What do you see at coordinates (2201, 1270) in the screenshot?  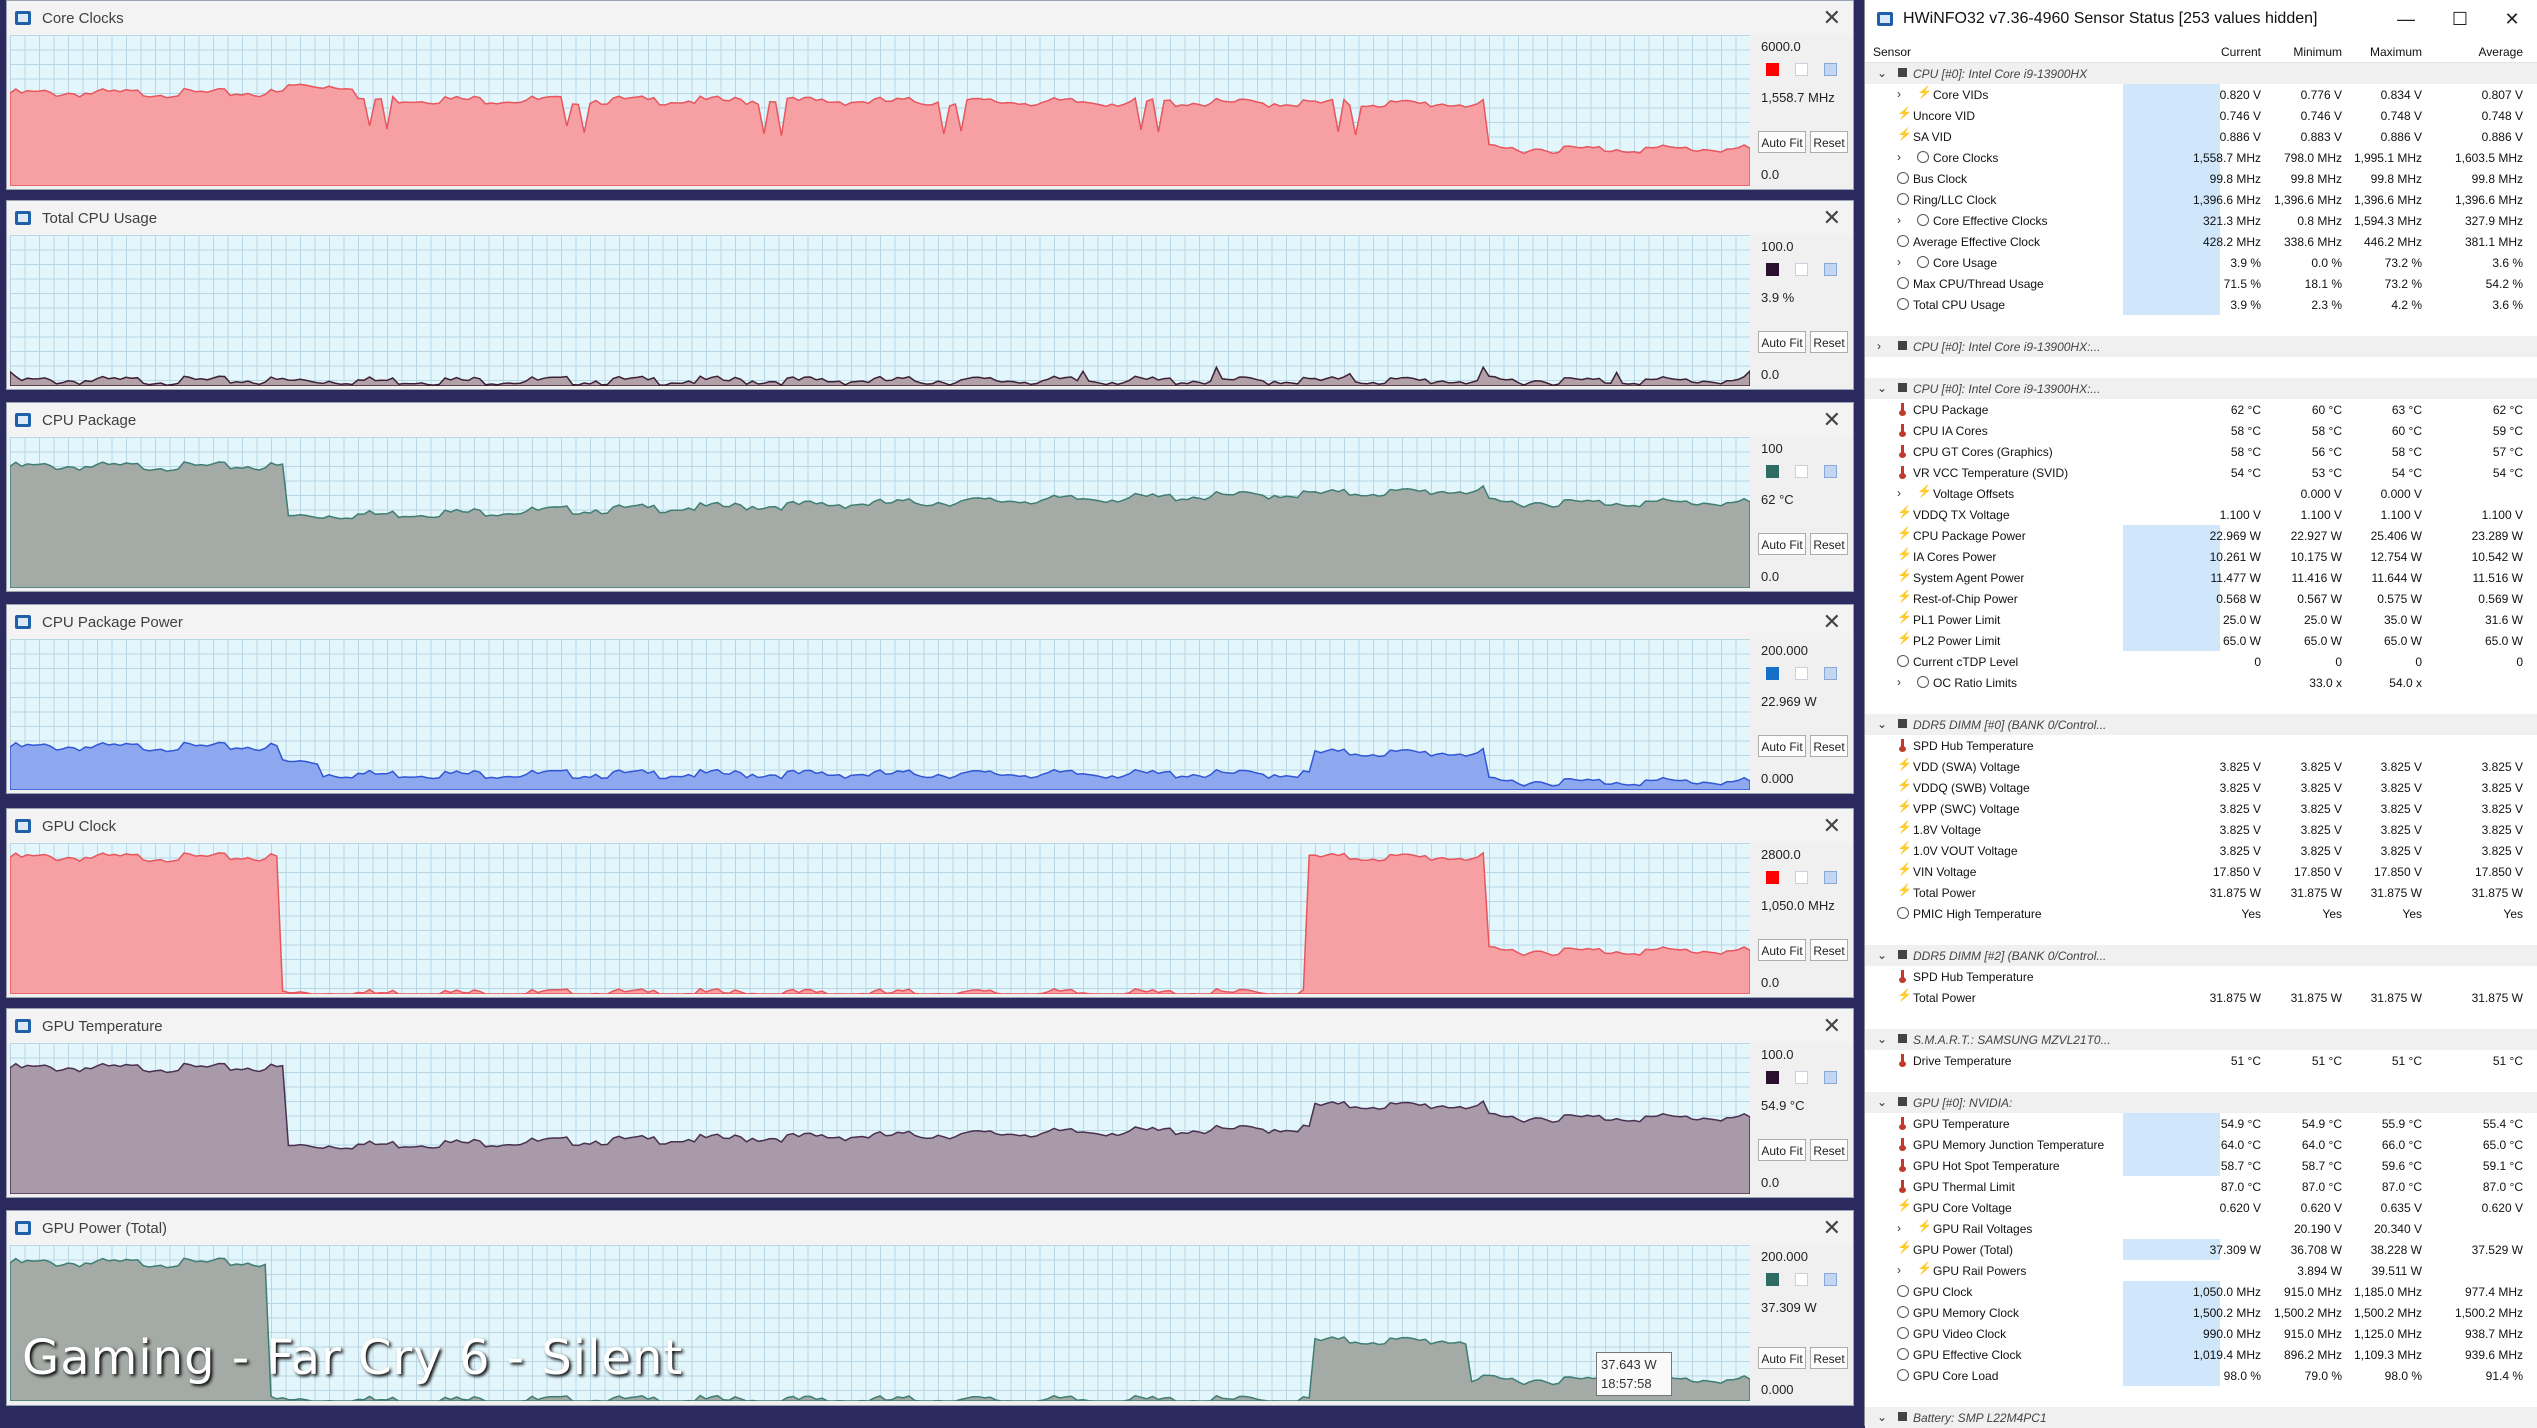 I see `sensor-row: › GPU Rail Powers 3.894 W 39.511 W` at bounding box center [2201, 1270].